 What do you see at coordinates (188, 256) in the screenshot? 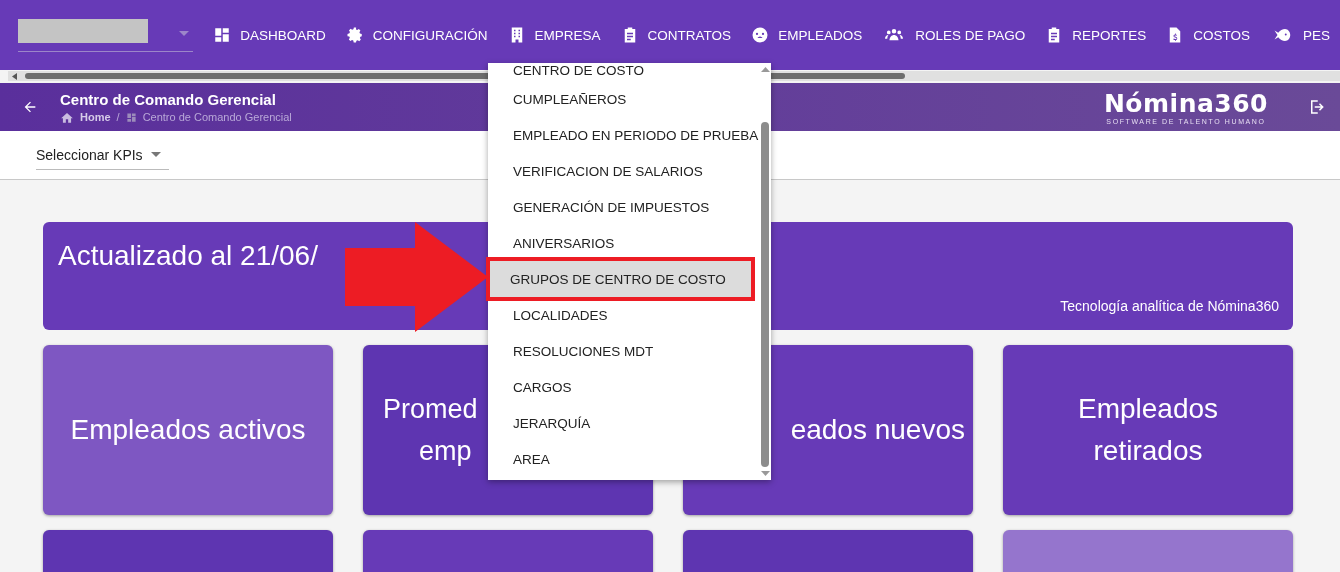
I see `banner-title: Actualizado al 21/06/` at bounding box center [188, 256].